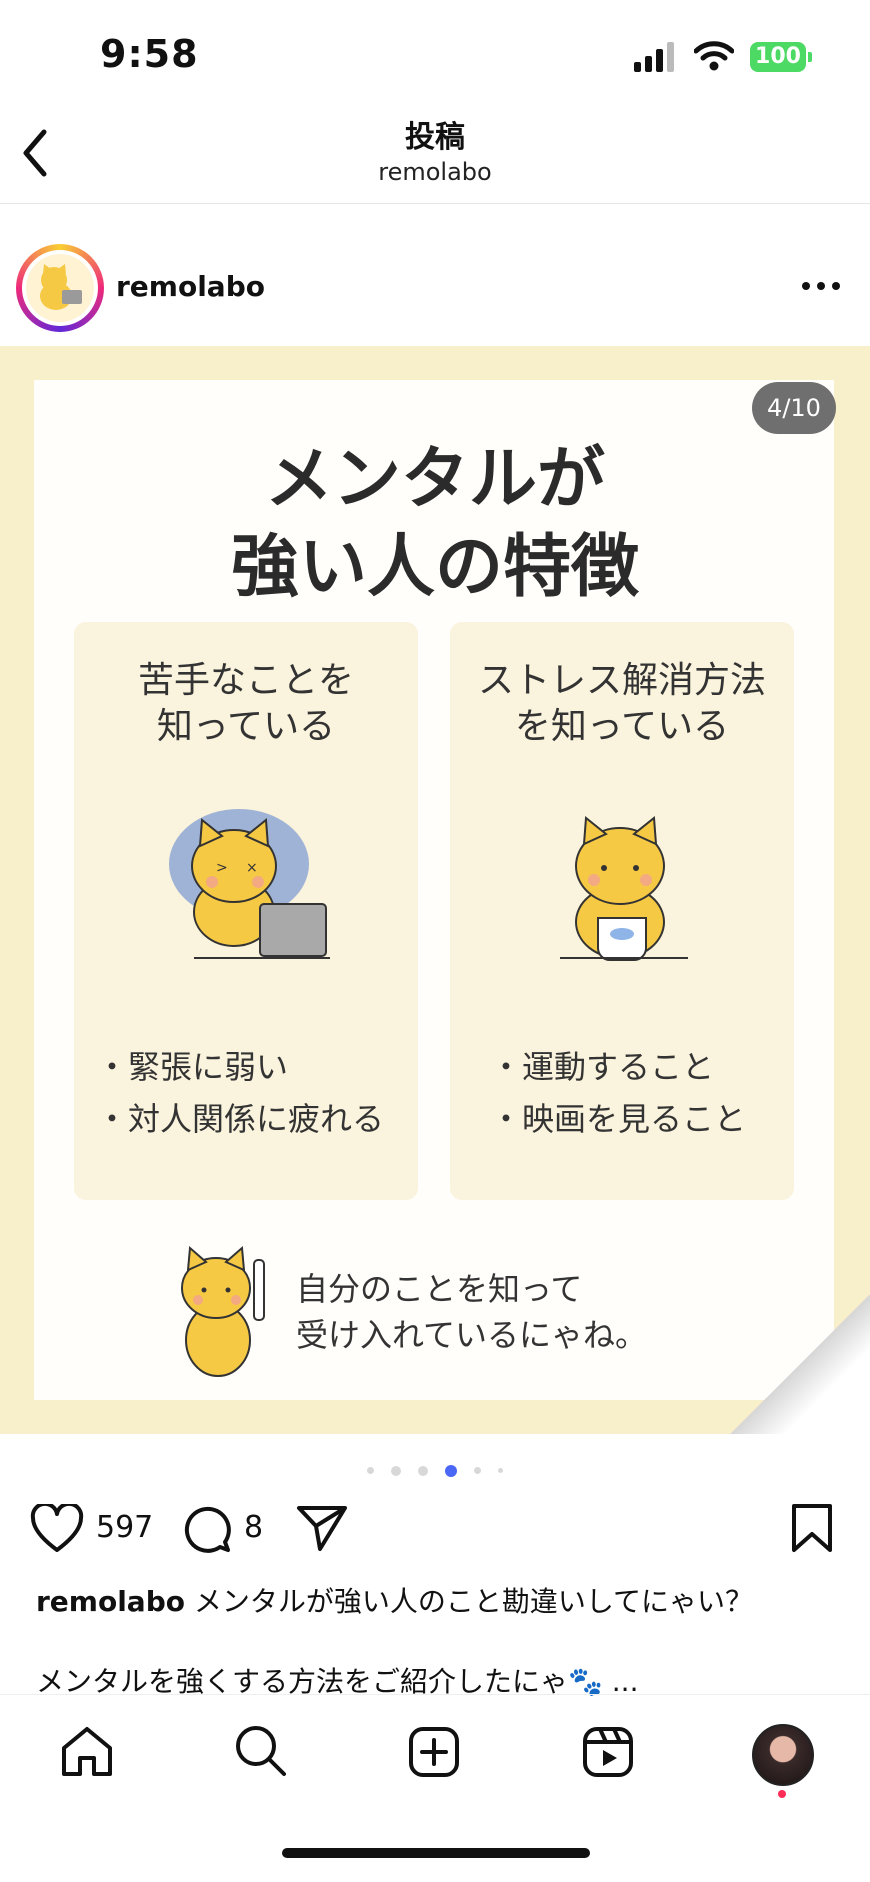 This screenshot has width=870, height=1882. I want to click on left-panel: 苦手なことを 知っている > × ・緊張に弱い ・対人関係に疲れる, so click(246, 911).